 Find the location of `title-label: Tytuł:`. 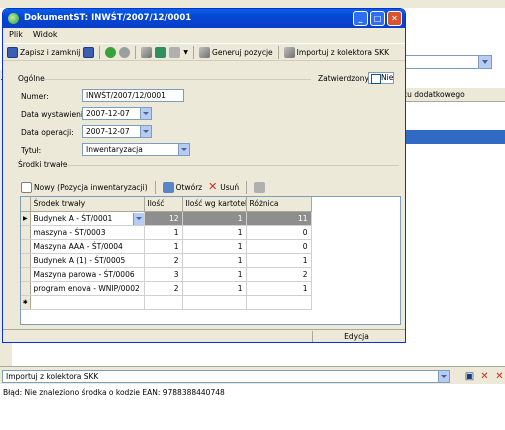

title-label: Tytuł: is located at coordinates (31, 150).